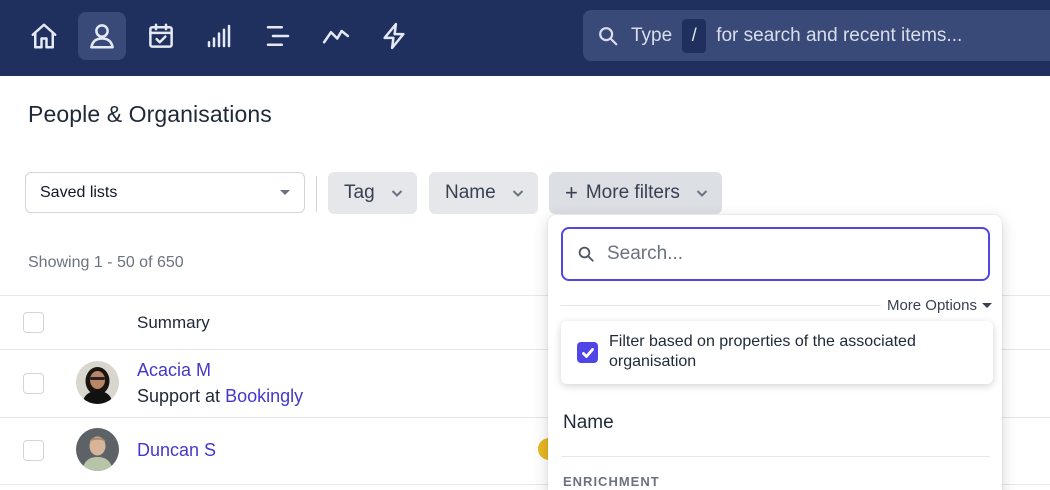 This screenshot has height=490, width=1050. I want to click on more-options-toggle: More Options, so click(936, 305).